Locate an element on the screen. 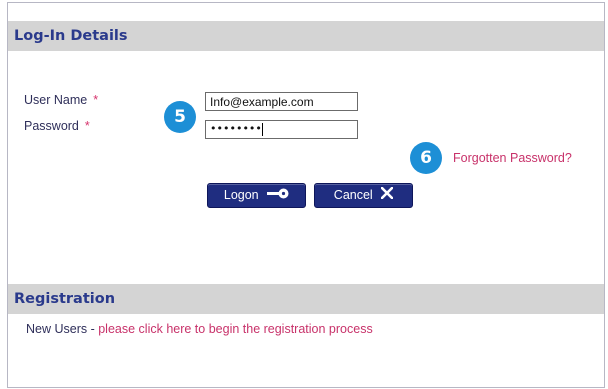  cancel-button-label: Cancel is located at coordinates (353, 195).